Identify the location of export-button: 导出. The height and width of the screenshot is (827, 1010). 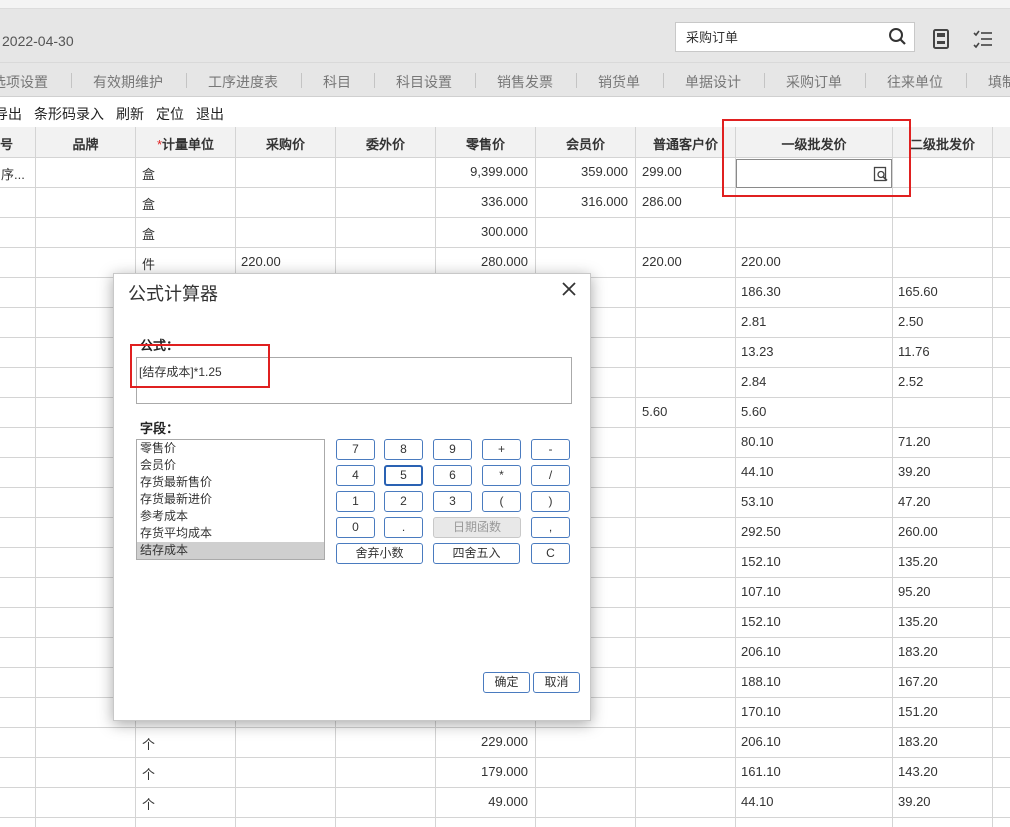
(11, 114).